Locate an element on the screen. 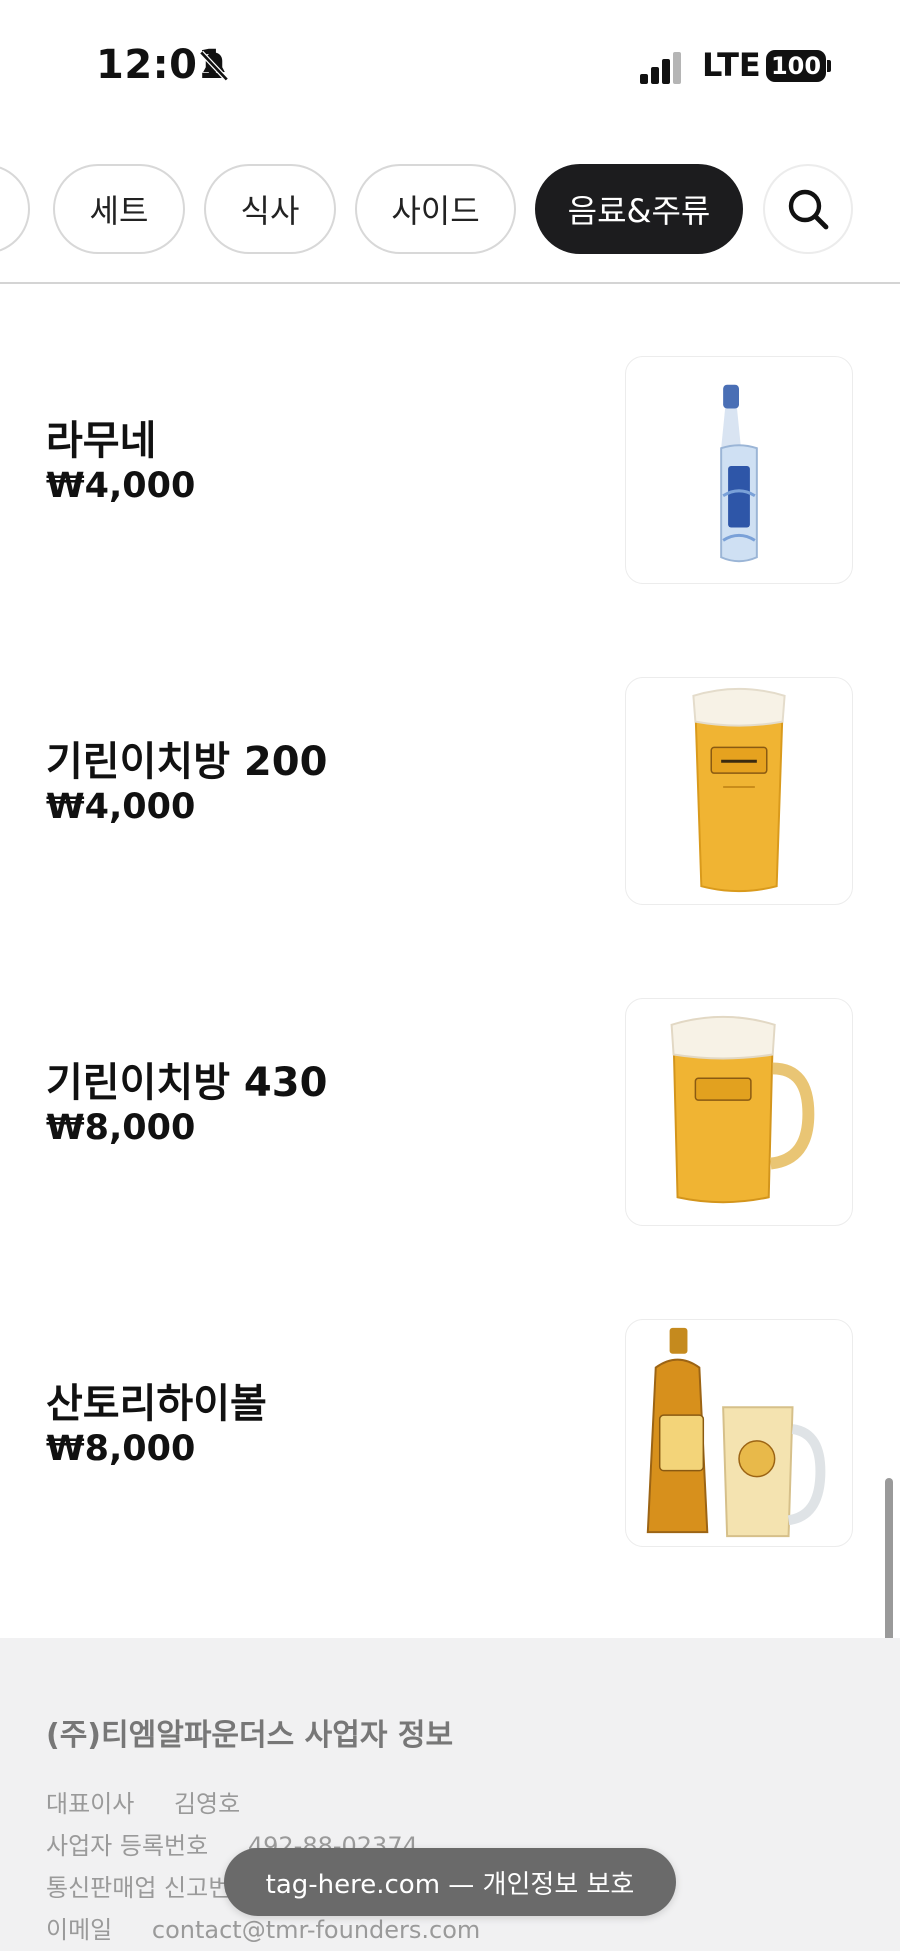 This screenshot has height=1951, width=900. tab-drinks: 음료&주류 is located at coordinates (639, 209).